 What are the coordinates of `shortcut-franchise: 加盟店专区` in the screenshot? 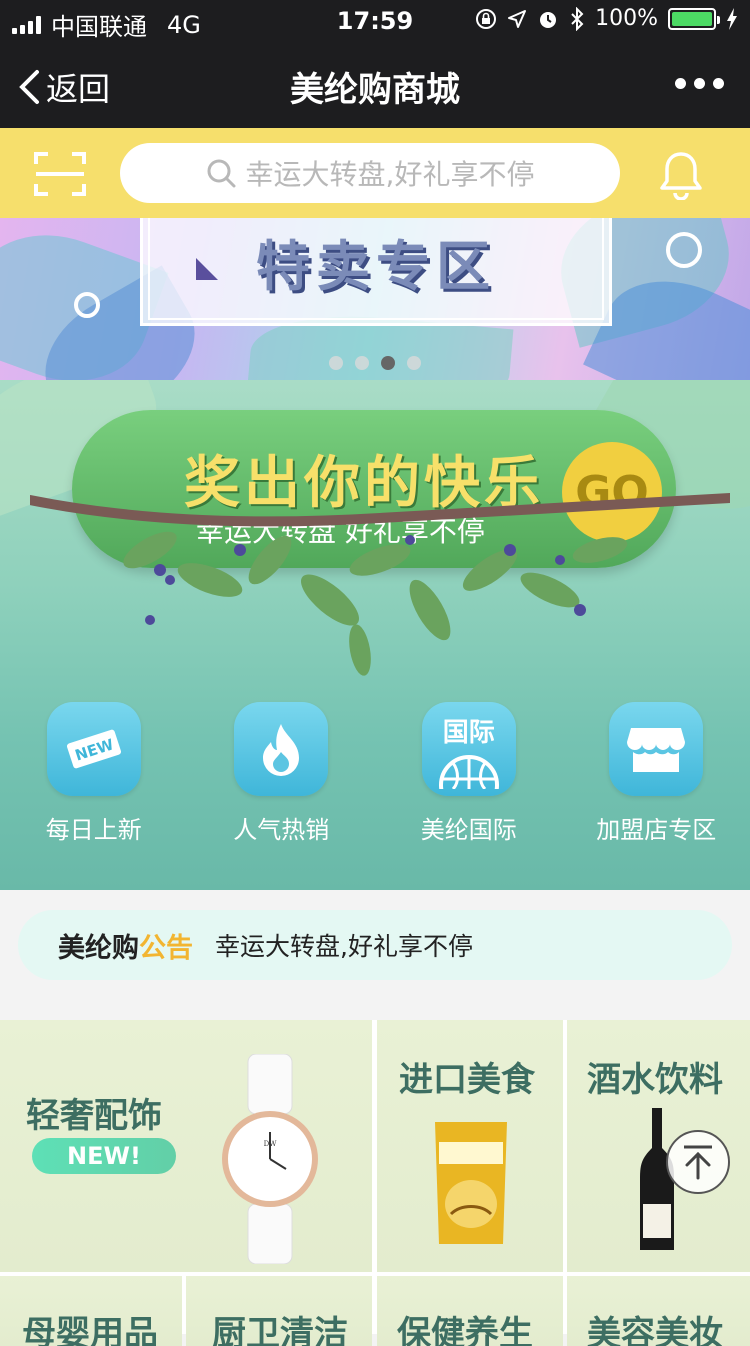 It's located at (656, 773).